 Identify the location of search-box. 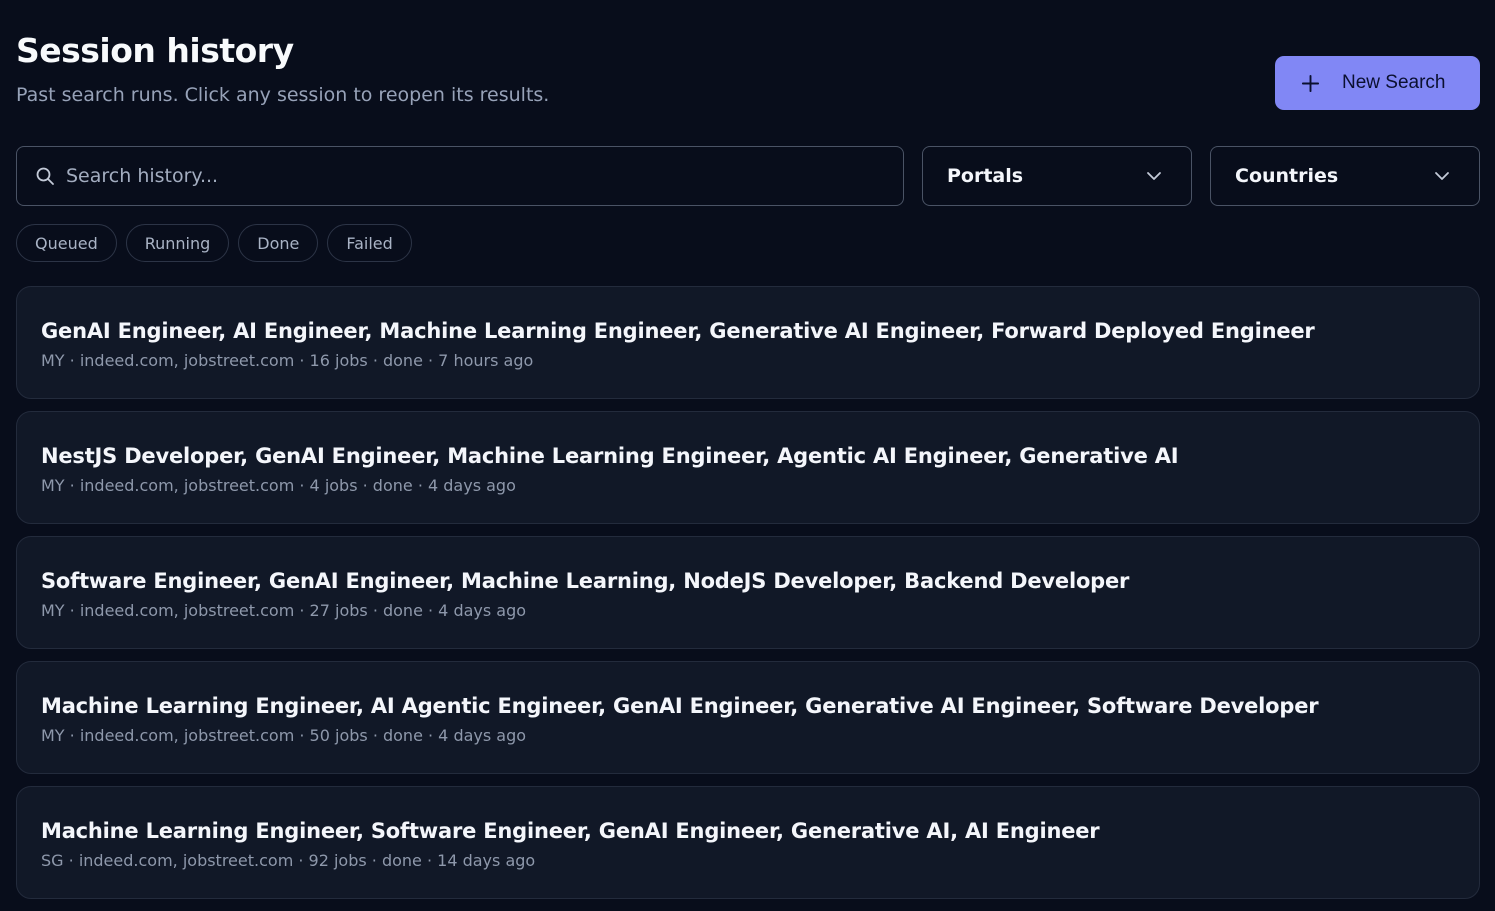
(460, 176).